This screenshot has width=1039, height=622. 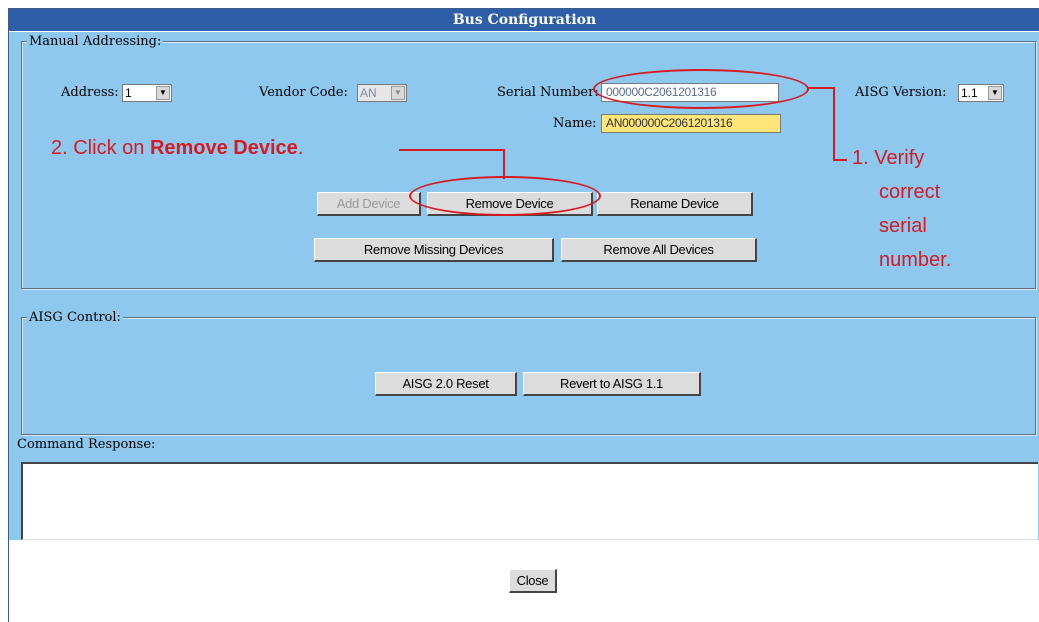 I want to click on step2-suffix: ., so click(x=300, y=148).